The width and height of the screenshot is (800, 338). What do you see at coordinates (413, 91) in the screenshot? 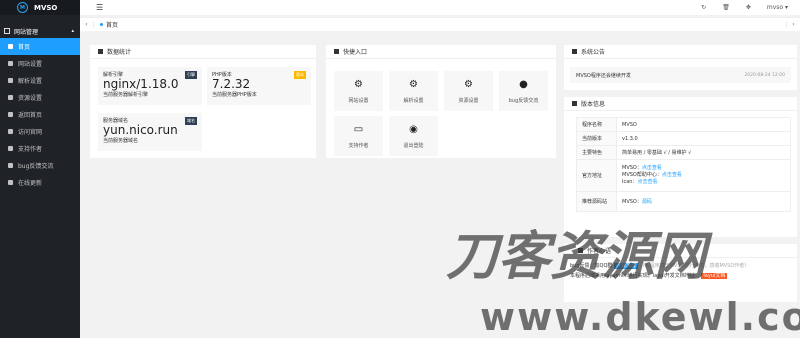
I see `quick-parse-settings: ⚙ 解析设置` at bounding box center [413, 91].